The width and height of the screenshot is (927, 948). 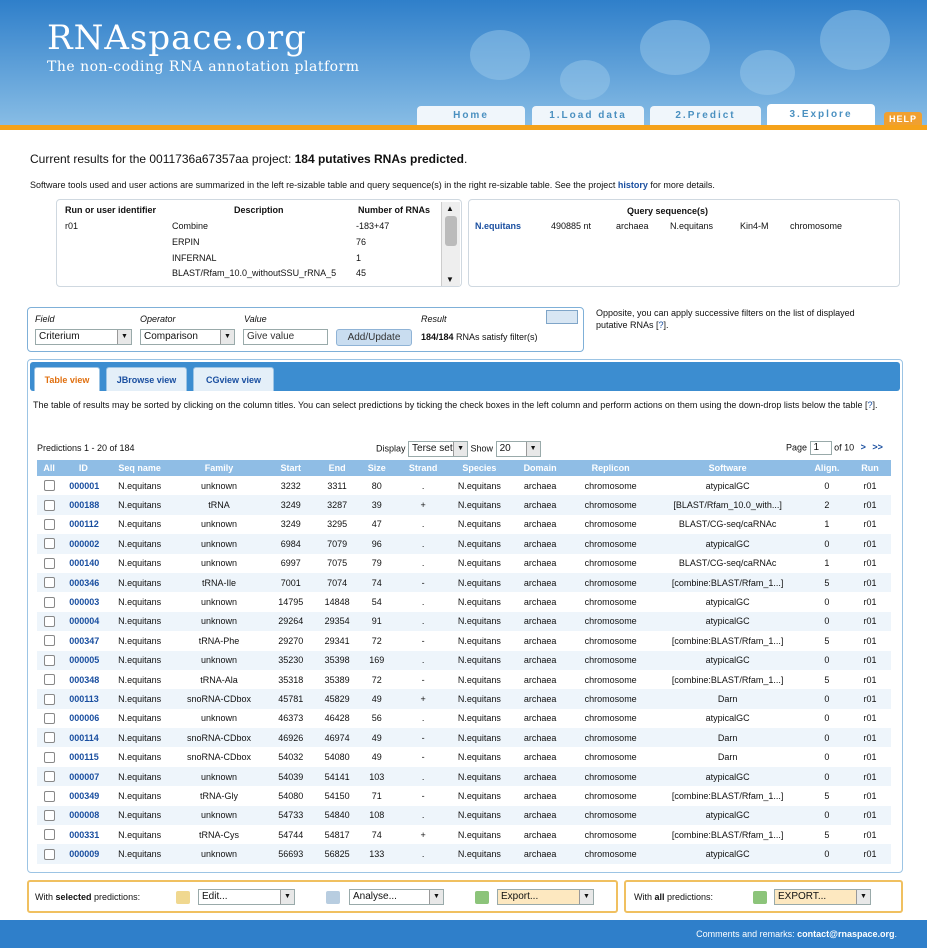 I want to click on contact-email-link: contact@rnaspace.org, so click(x=845, y=934).